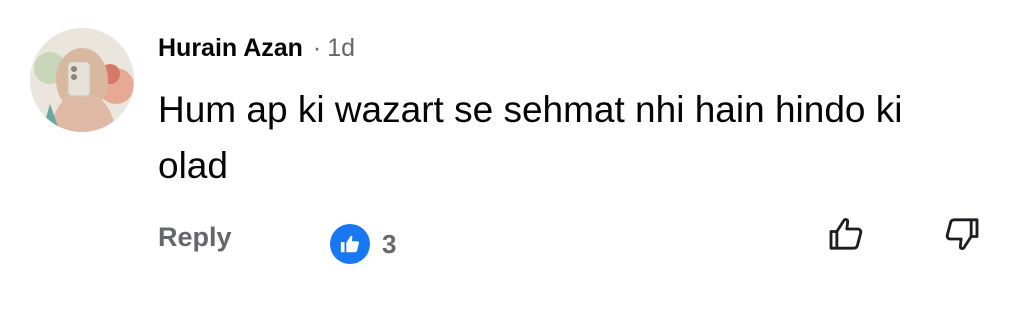 Image resolution: width=1024 pixels, height=311 pixels. I want to click on author-name: Hurain Azan, so click(230, 48).